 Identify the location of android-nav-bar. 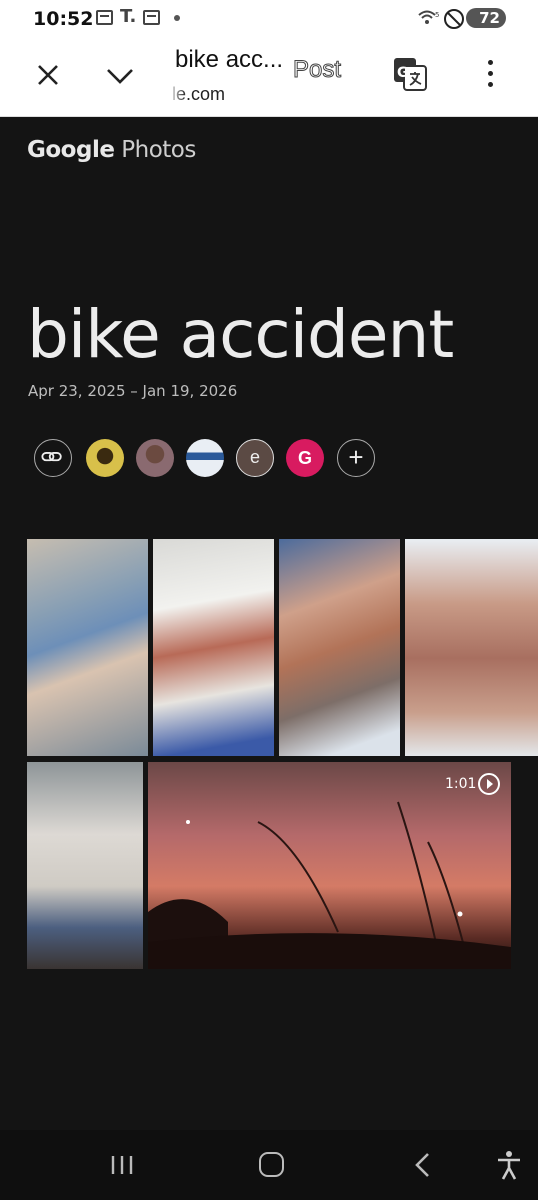
(269, 1165).